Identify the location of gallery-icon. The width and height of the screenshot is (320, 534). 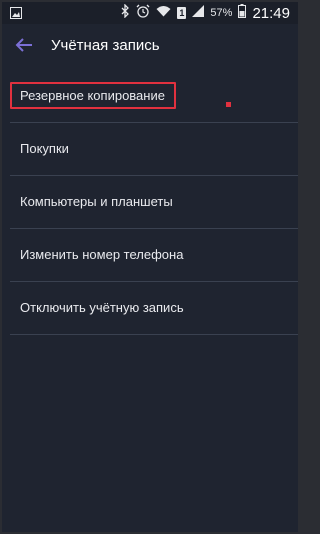
(16, 15).